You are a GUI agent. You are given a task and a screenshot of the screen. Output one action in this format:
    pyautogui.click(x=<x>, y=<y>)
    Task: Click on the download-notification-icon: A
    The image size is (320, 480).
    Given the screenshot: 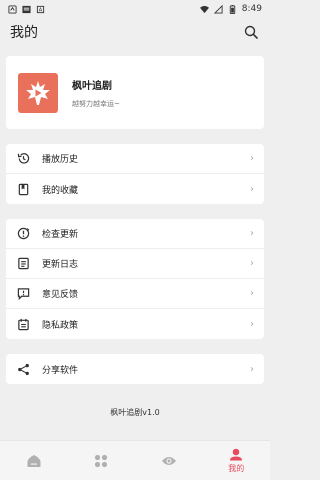 What is the action you would take?
    pyautogui.click(x=40, y=9)
    